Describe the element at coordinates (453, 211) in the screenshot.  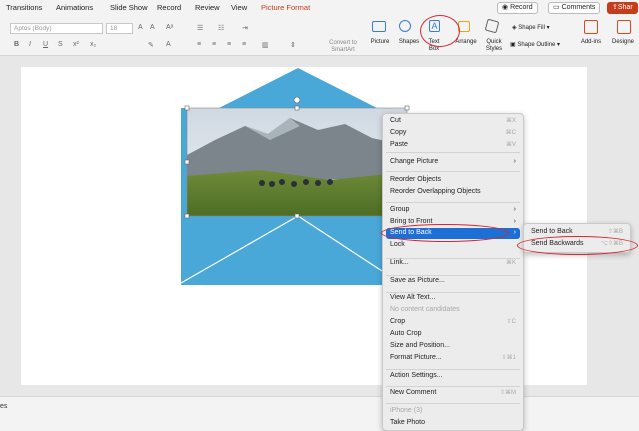
I see `menu-item-group: Group ›` at that location.